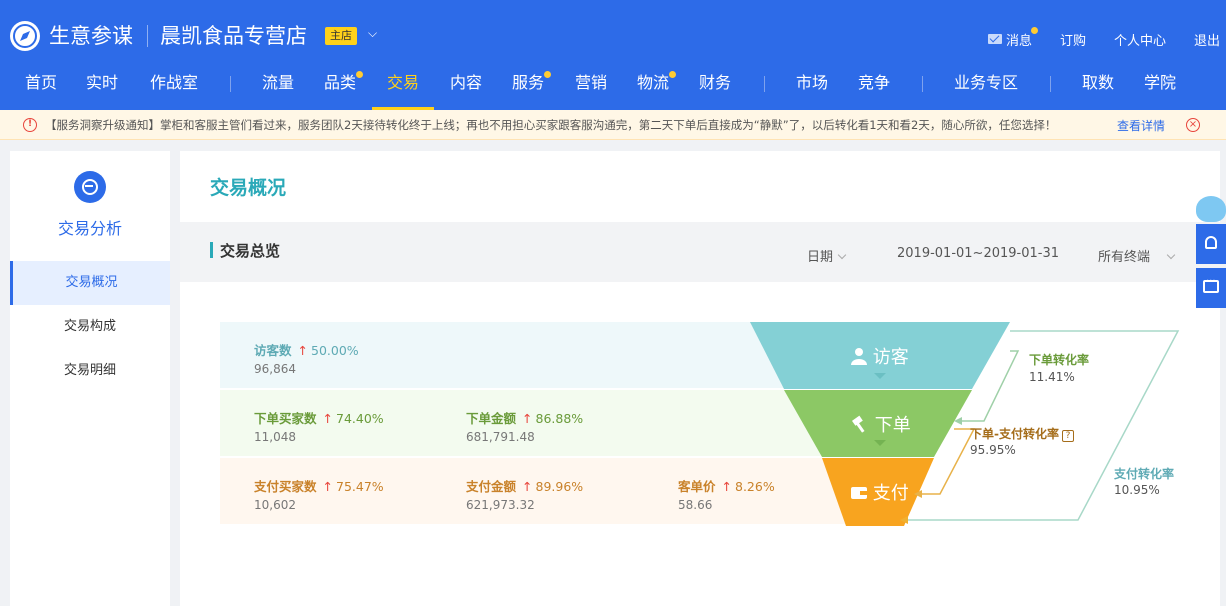 This screenshot has height=606, width=1226. Describe the element at coordinates (1098, 87) in the screenshot. I see `nav-data-fetch: 取数` at that location.